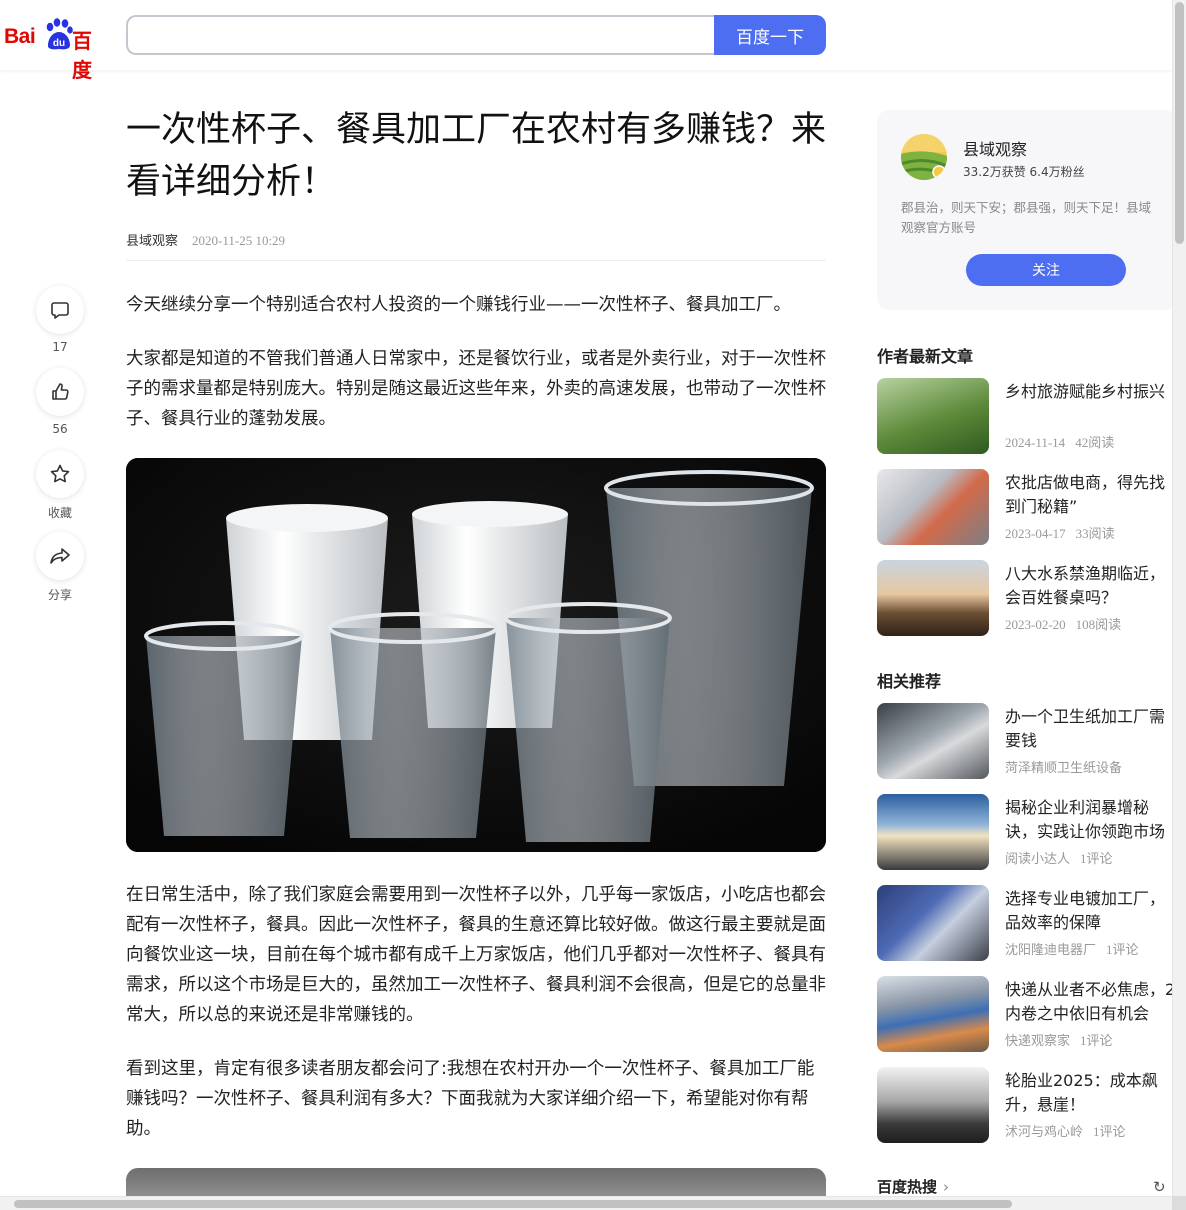 This screenshot has height=1210, width=1186. What do you see at coordinates (907, 1187) in the screenshot?
I see `hot-search-label: 百度热搜` at bounding box center [907, 1187].